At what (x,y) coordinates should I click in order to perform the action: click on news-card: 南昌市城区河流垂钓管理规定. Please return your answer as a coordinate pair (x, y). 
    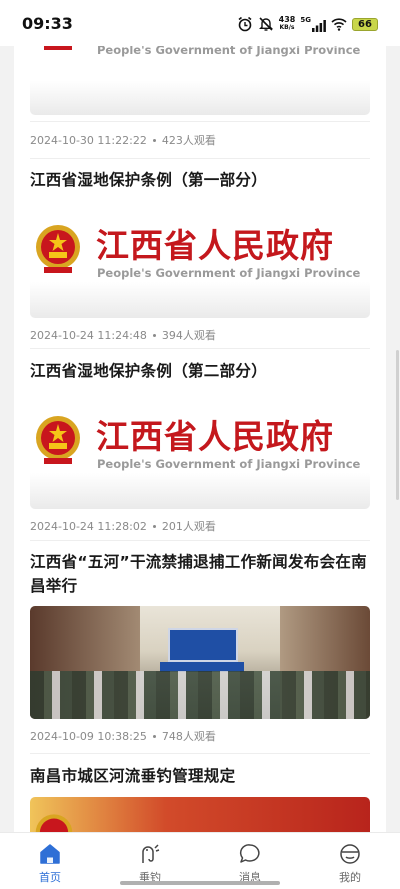
    Looking at the image, I should click on (200, 802).